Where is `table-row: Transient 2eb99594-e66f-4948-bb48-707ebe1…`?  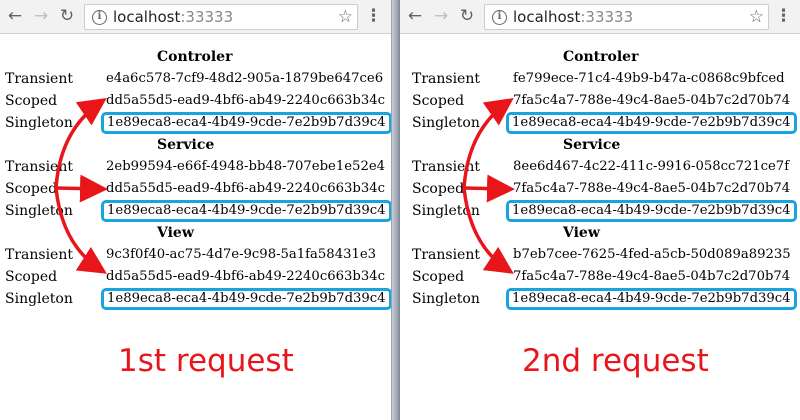
table-row: Transient 2eb99594-e66f-4948-bb48-707ebe1… is located at coordinates (195, 167).